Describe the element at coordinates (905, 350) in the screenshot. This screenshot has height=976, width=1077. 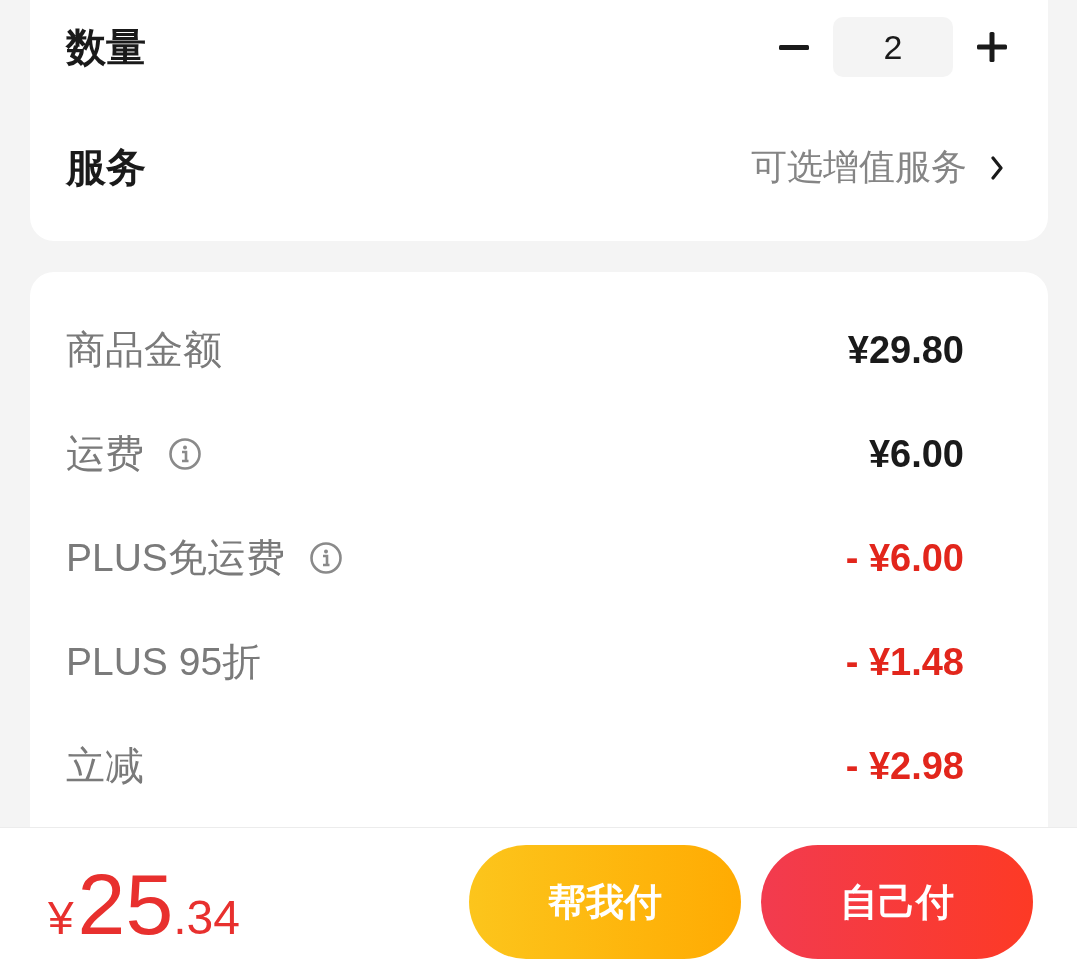
I see `amount-value: ¥29.80` at that location.